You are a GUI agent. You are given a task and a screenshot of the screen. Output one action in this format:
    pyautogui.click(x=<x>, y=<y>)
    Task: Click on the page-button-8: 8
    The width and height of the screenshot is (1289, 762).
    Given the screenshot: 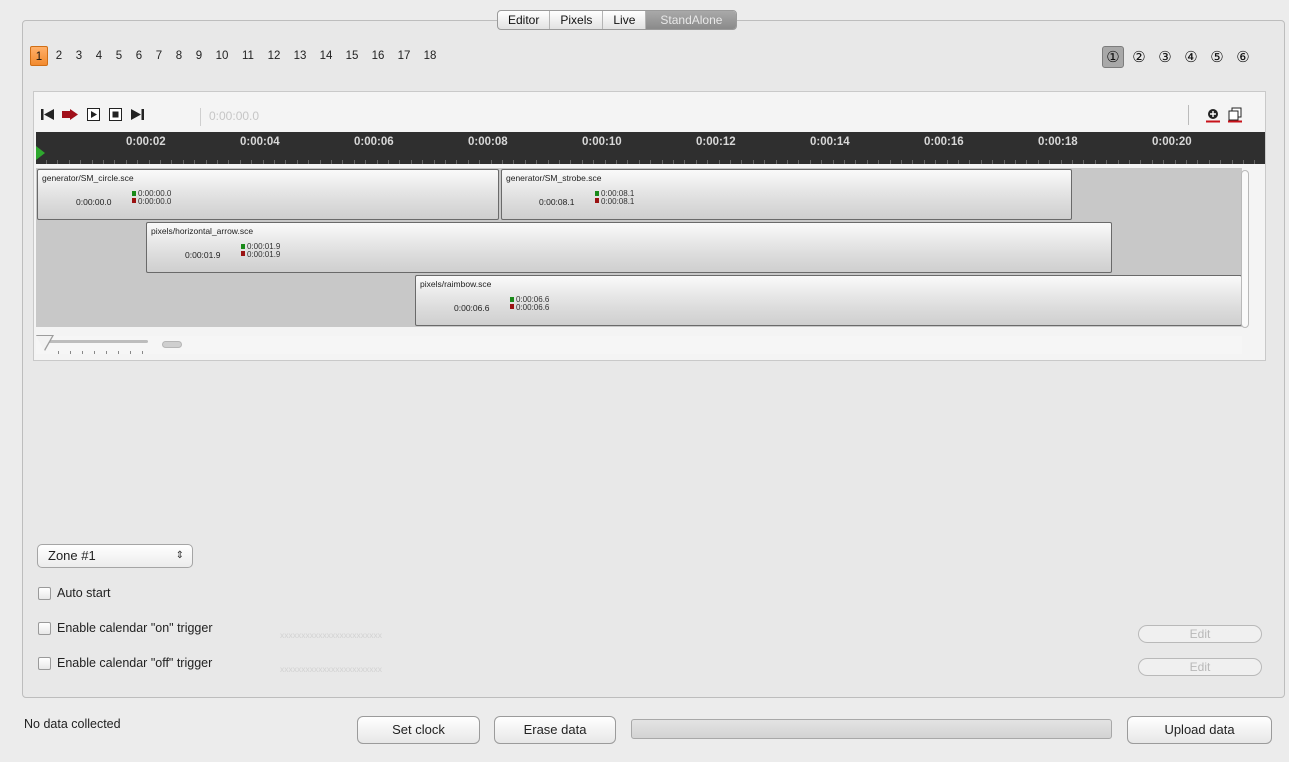 What is the action you would take?
    pyautogui.click(x=179, y=56)
    